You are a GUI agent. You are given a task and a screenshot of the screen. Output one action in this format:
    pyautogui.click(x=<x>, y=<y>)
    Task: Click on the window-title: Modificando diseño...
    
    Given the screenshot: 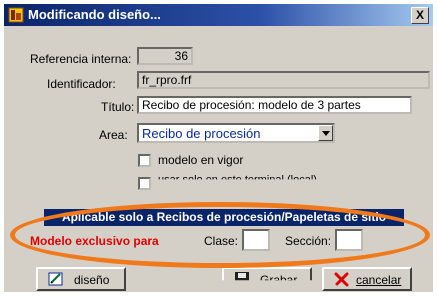 What is the action you would take?
    pyautogui.click(x=94, y=14)
    